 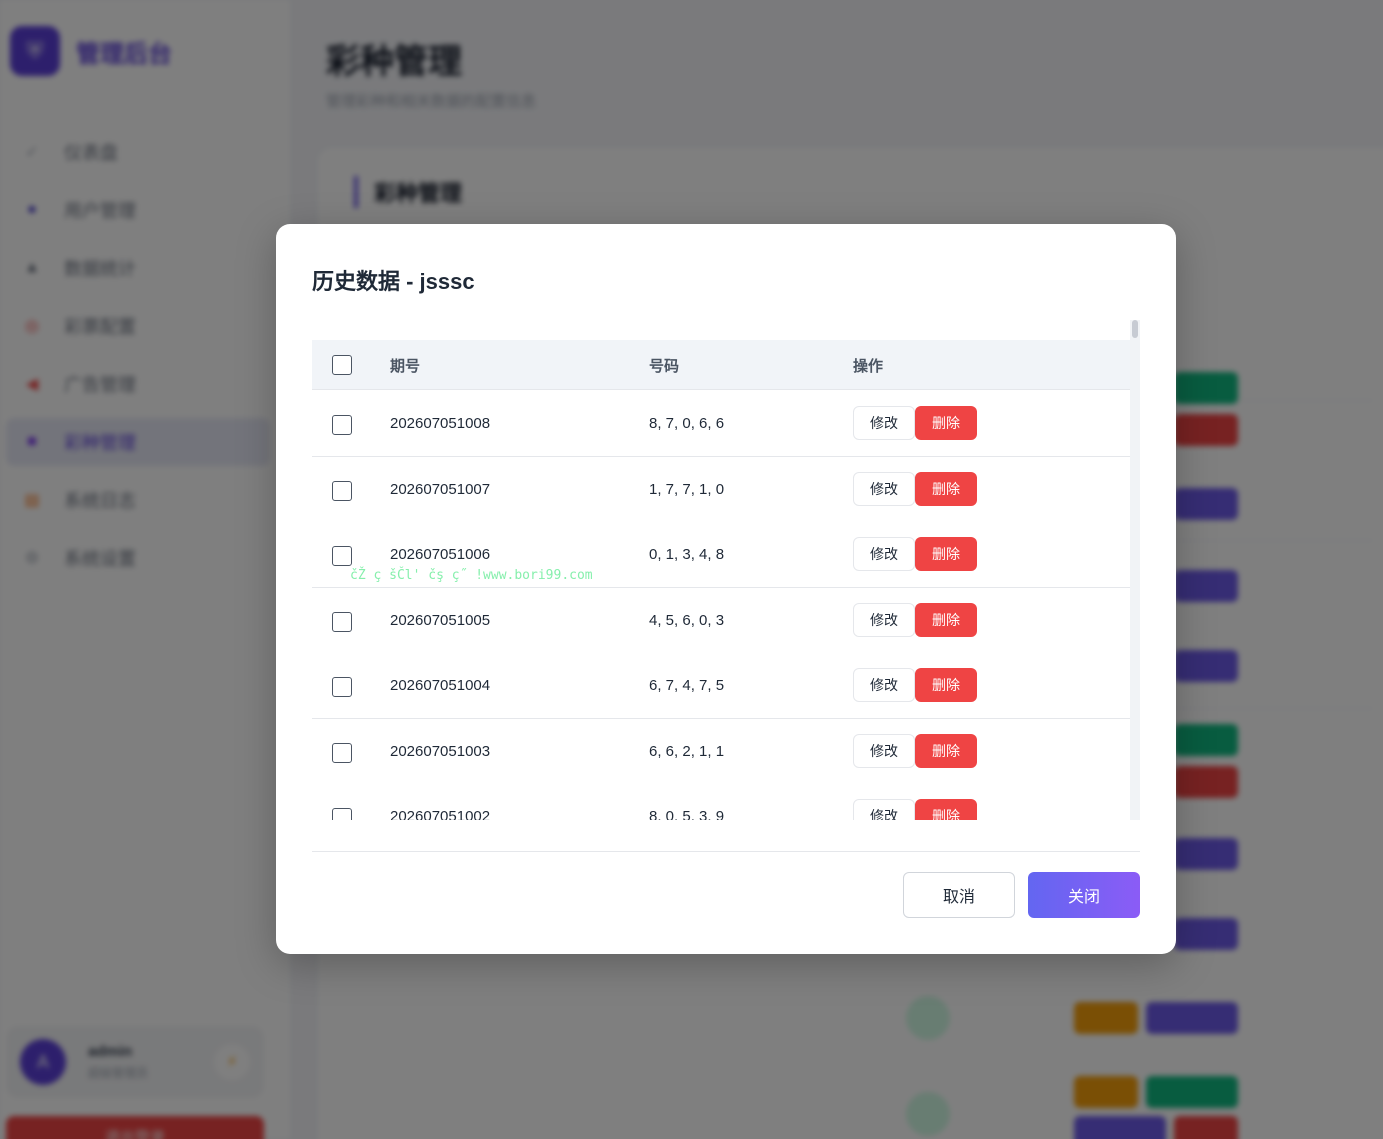 I want to click on table-row: 202607051005 4, 5, 6, 0, 3 修改 删除, so click(x=721, y=621).